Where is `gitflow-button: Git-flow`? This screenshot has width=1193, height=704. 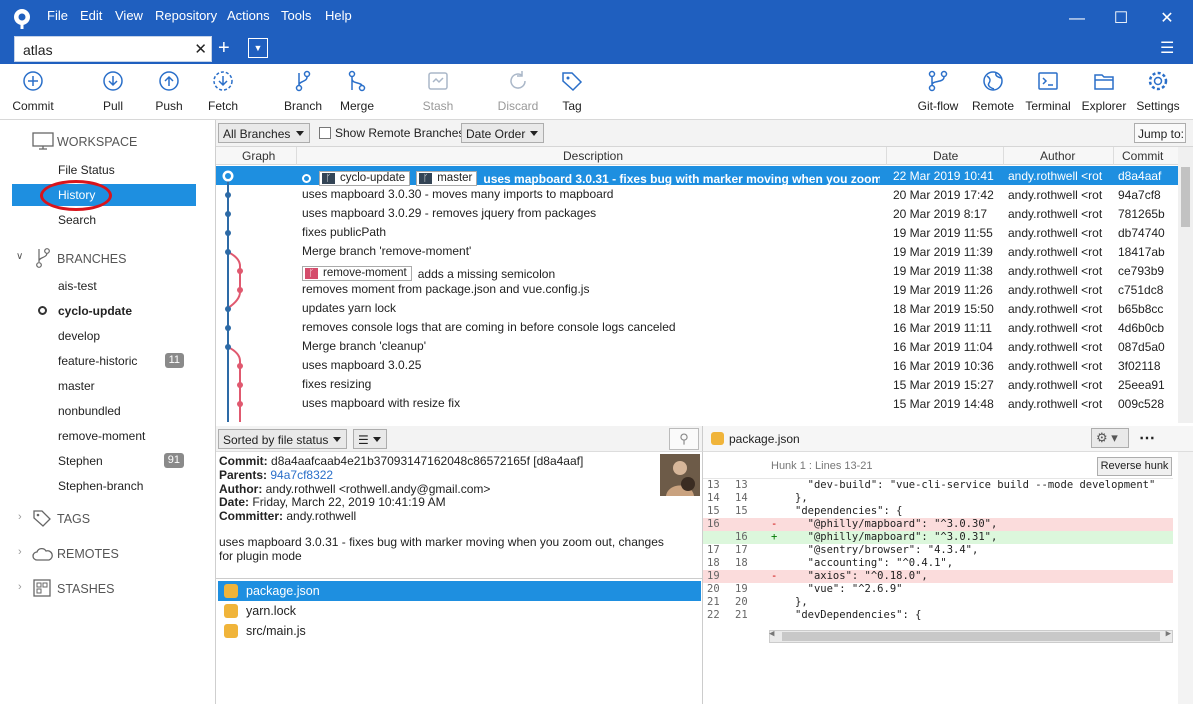
gitflow-button: Git-flow is located at coordinates (938, 92).